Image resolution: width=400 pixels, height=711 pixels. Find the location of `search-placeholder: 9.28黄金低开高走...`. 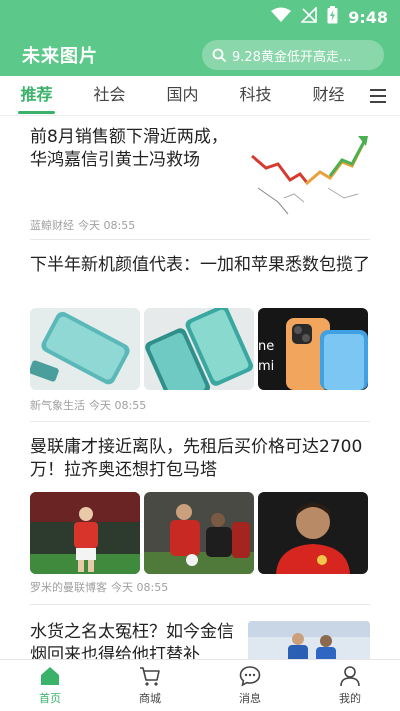

search-placeholder: 9.28黄金低开高走... is located at coordinates (292, 57).